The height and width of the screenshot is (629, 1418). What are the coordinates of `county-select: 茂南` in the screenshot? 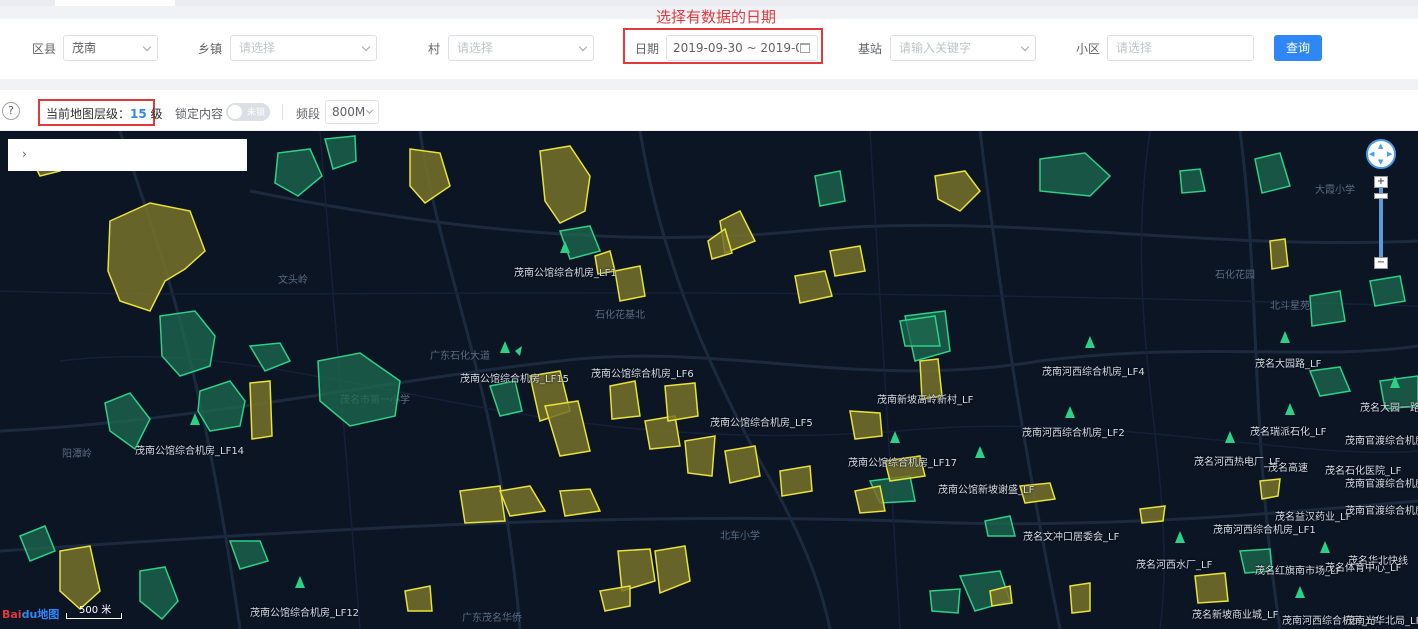 It's located at (110, 48).